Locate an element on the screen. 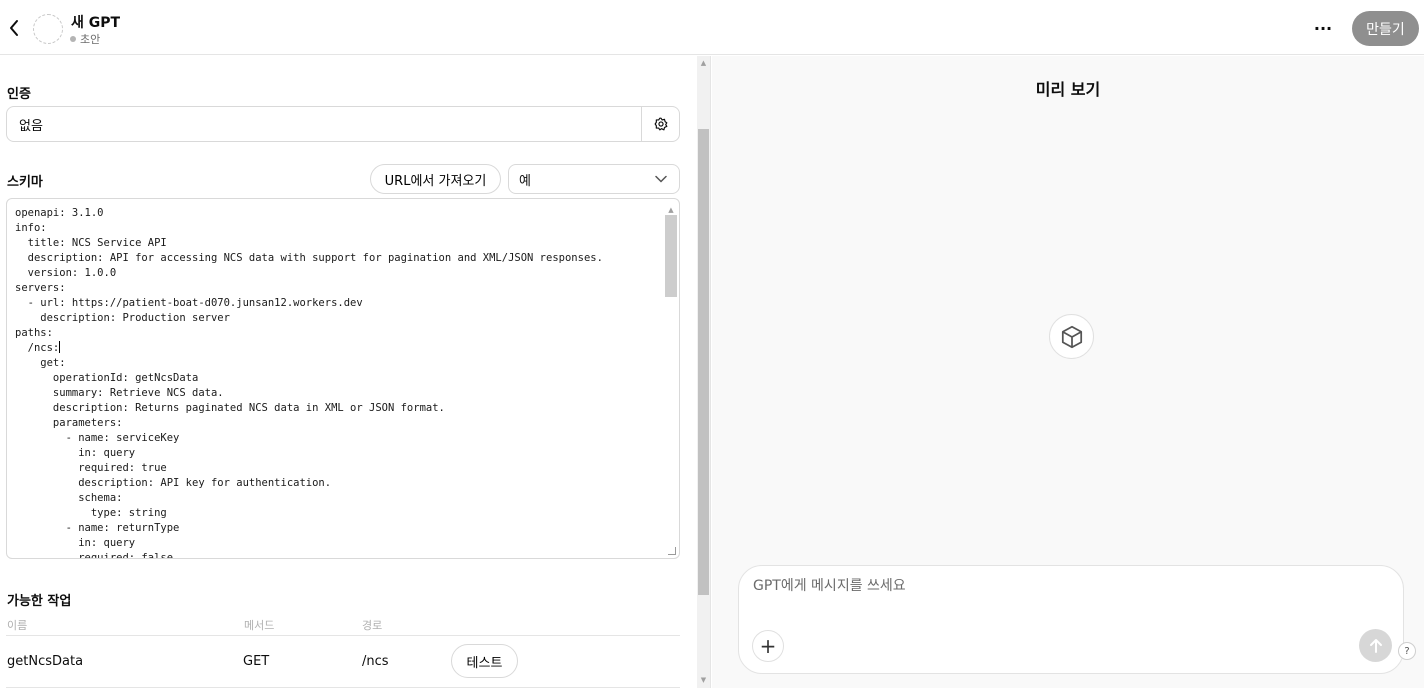 This screenshot has width=1424, height=688. send-button is located at coordinates (1375, 645).